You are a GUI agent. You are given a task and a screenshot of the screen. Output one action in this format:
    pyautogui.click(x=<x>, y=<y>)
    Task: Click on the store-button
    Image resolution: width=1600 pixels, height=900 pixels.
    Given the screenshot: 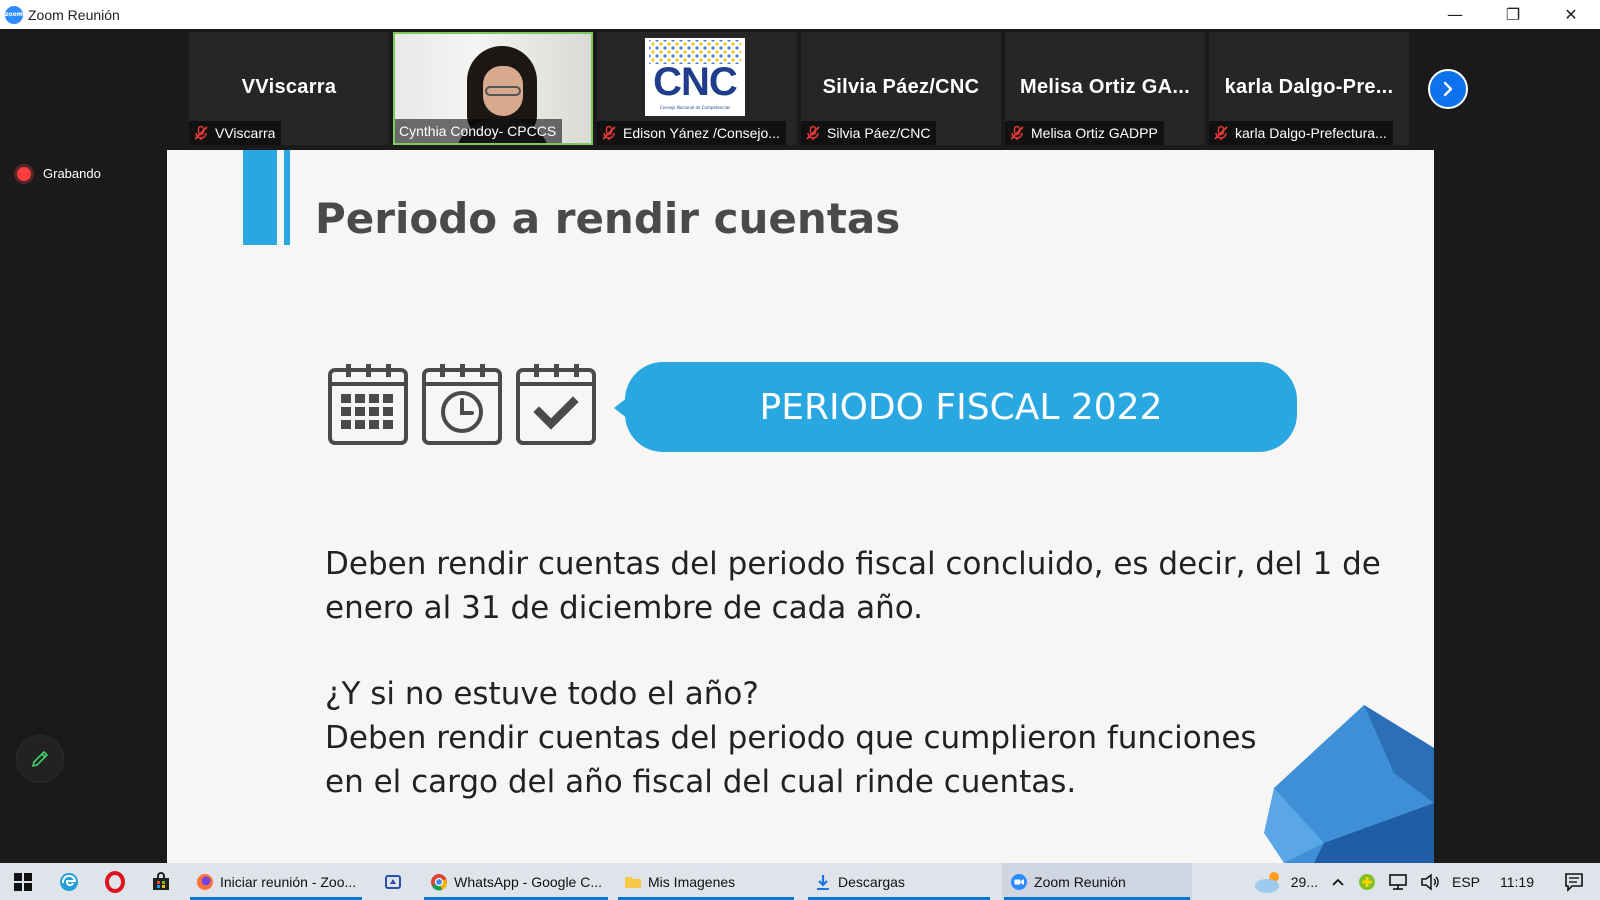 What is the action you would take?
    pyautogui.click(x=161, y=881)
    